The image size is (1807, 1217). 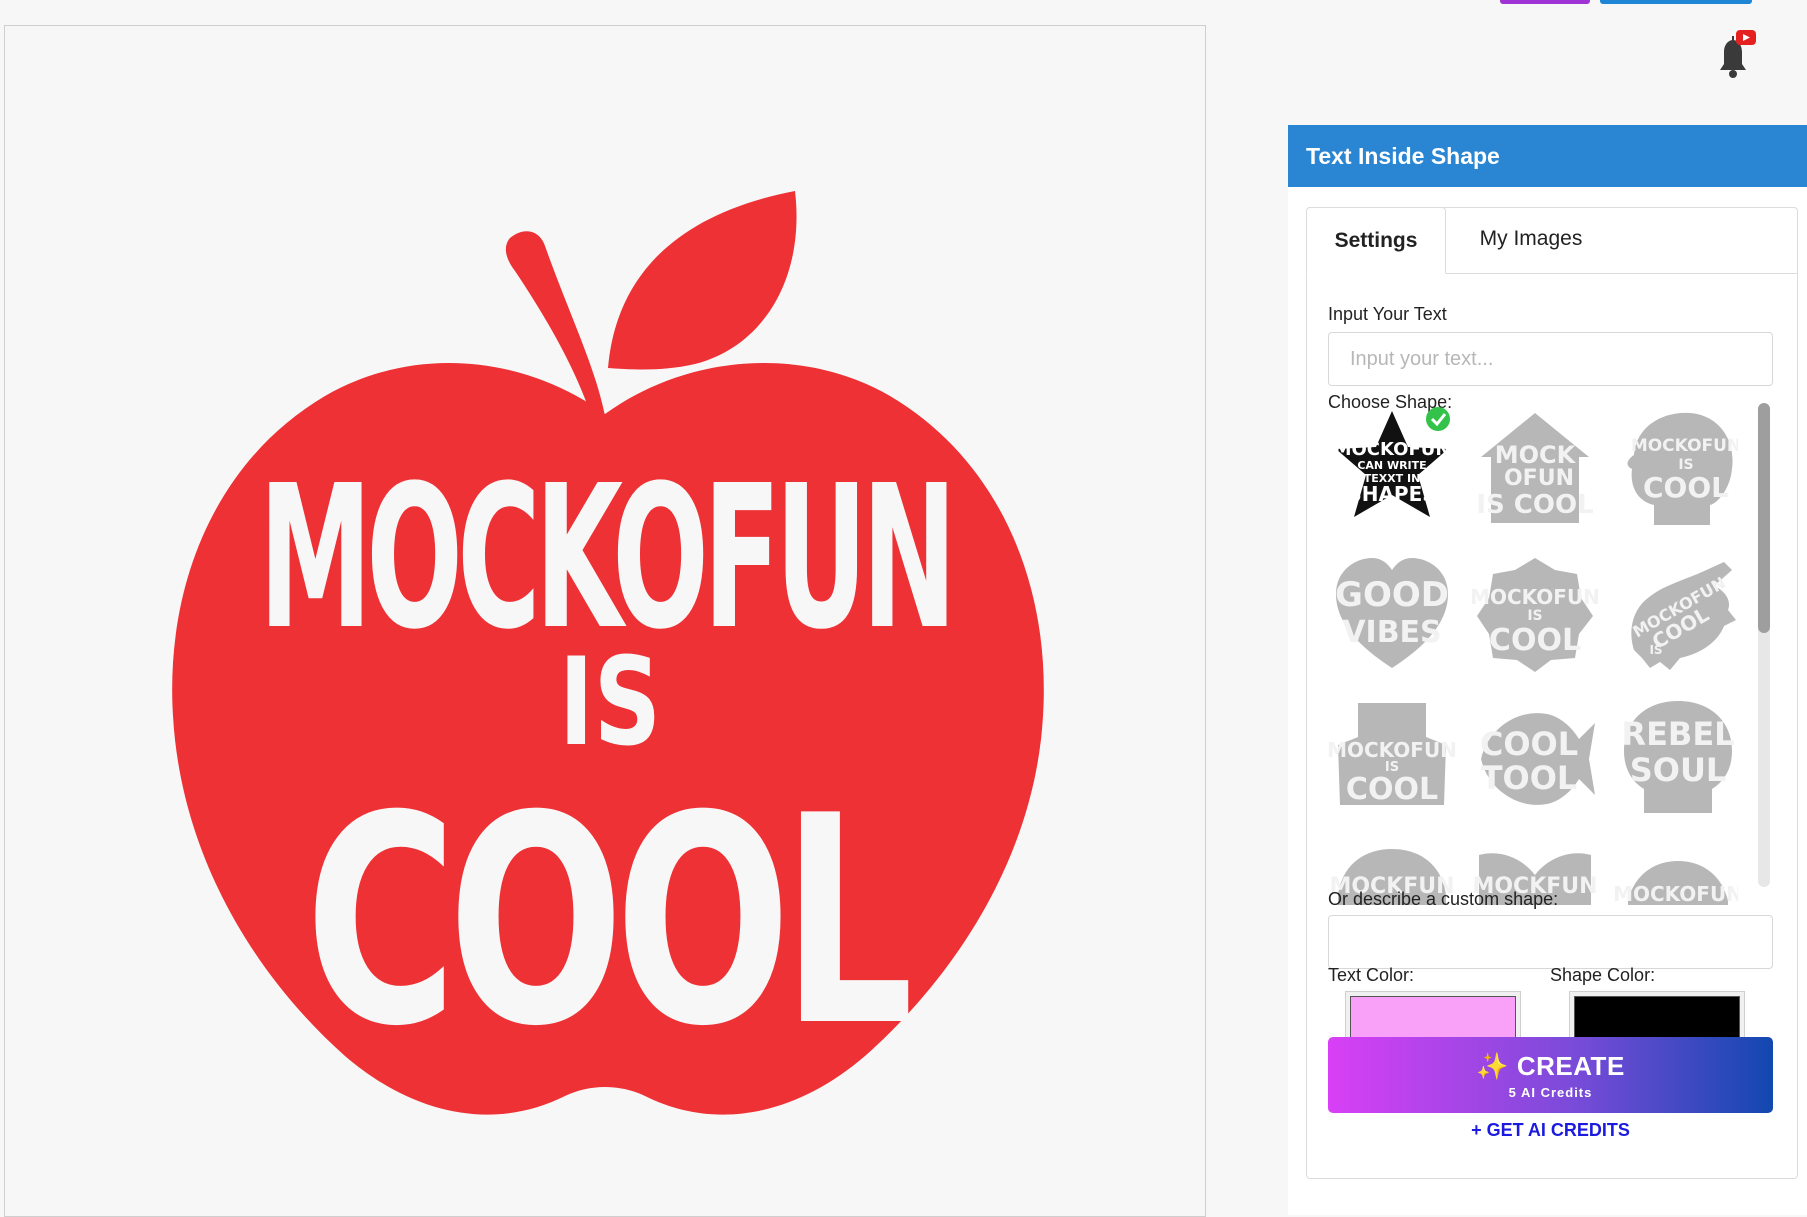 What do you see at coordinates (1536, 455) in the screenshot?
I see `svg-text: MOCK` at bounding box center [1536, 455].